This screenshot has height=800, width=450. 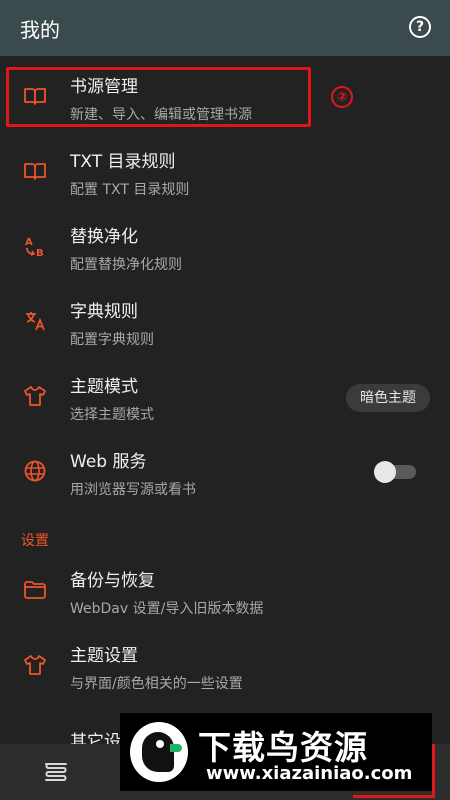 I want to click on replace-ab-icon: A B, so click(x=34, y=247).